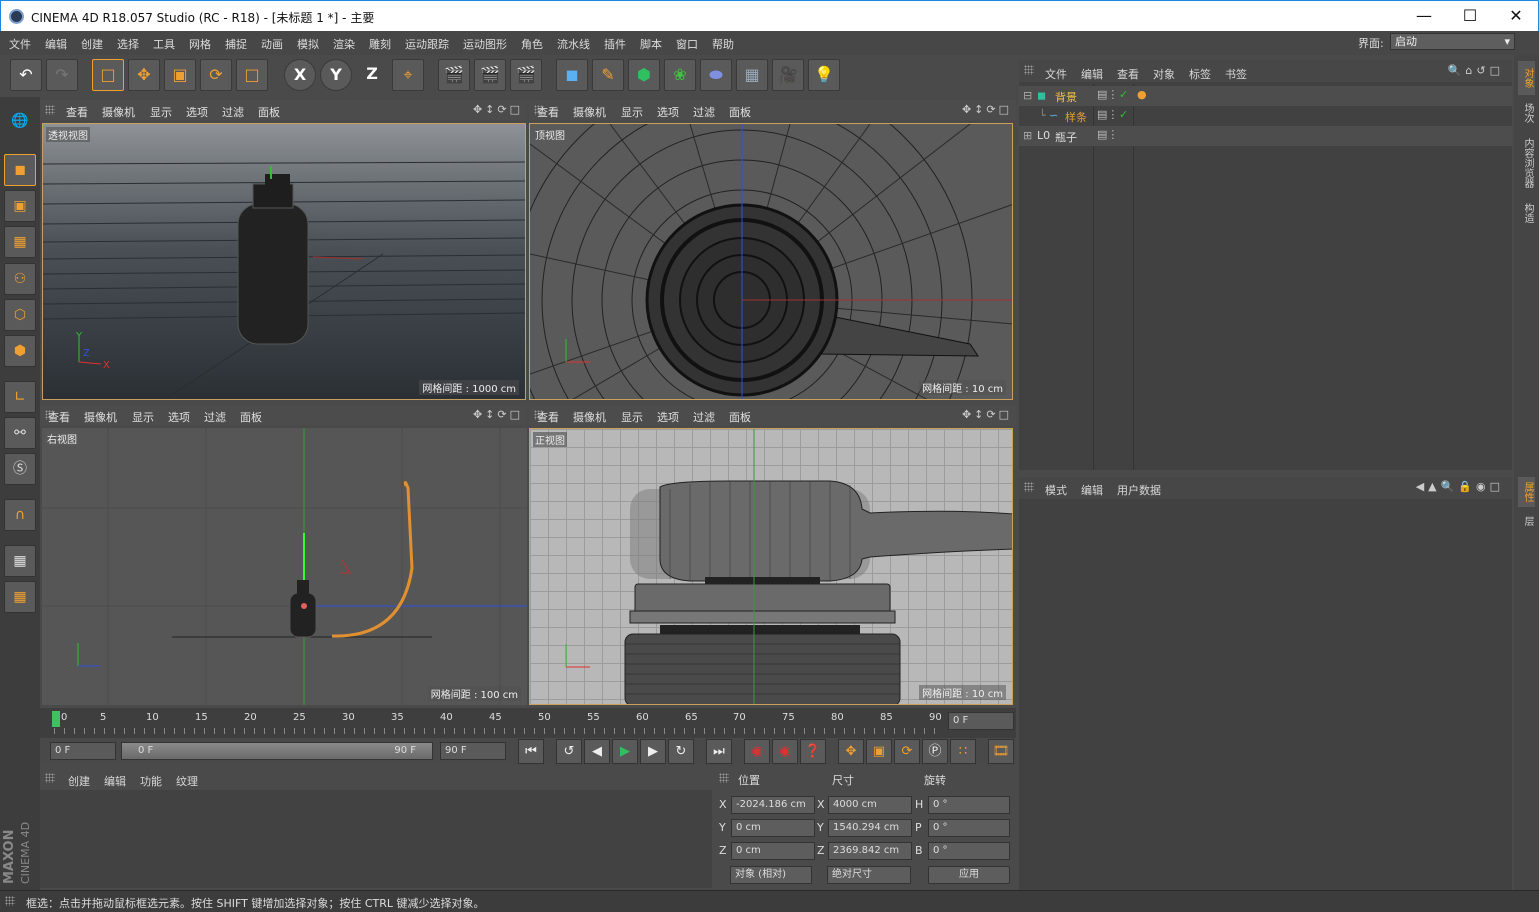 The height and width of the screenshot is (912, 1539). I want to click on vp-menu-panel: 面板, so click(740, 112).